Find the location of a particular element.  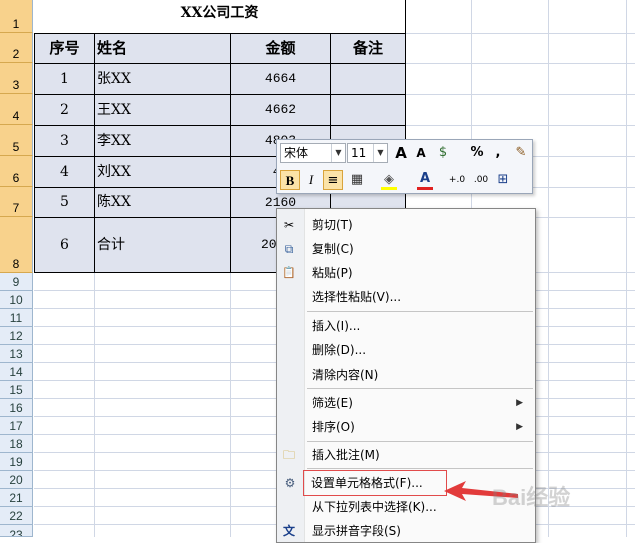

cell-amount: 4664 is located at coordinates (280, 79).